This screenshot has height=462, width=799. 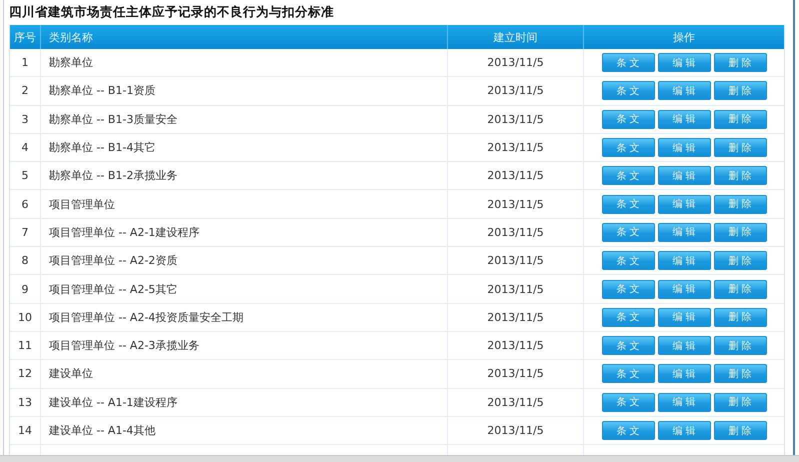 I want to click on table-cell: 勘察单位 -- B1-2承揽业务, so click(x=244, y=176).